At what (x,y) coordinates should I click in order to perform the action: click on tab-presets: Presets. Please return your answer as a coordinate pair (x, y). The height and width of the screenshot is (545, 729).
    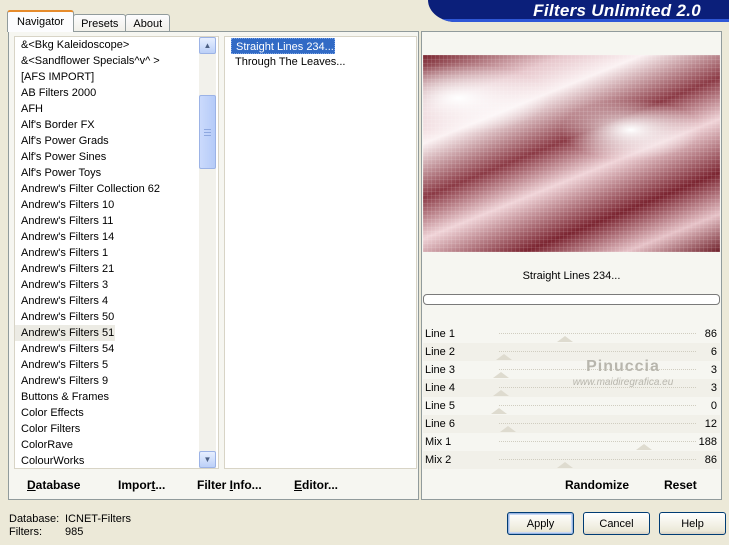
    Looking at the image, I should click on (100, 23).